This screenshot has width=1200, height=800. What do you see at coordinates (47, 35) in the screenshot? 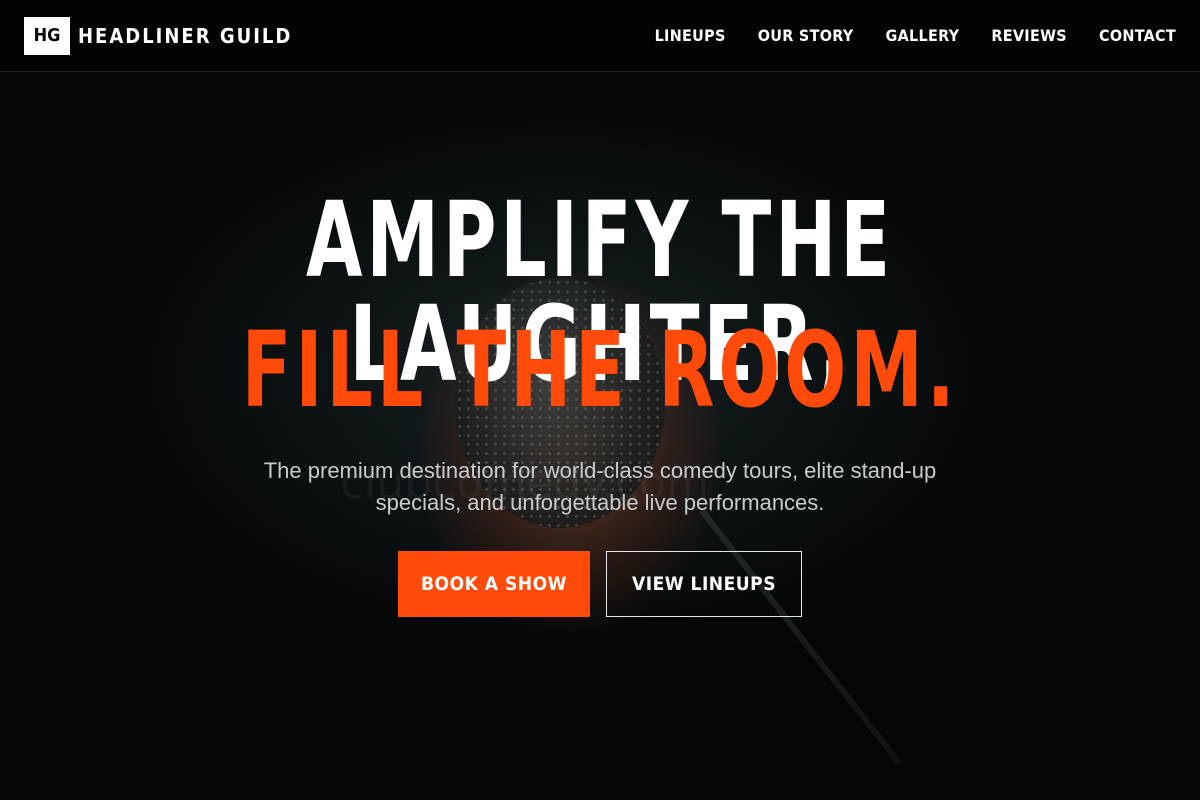
I see `logo: HG` at bounding box center [47, 35].